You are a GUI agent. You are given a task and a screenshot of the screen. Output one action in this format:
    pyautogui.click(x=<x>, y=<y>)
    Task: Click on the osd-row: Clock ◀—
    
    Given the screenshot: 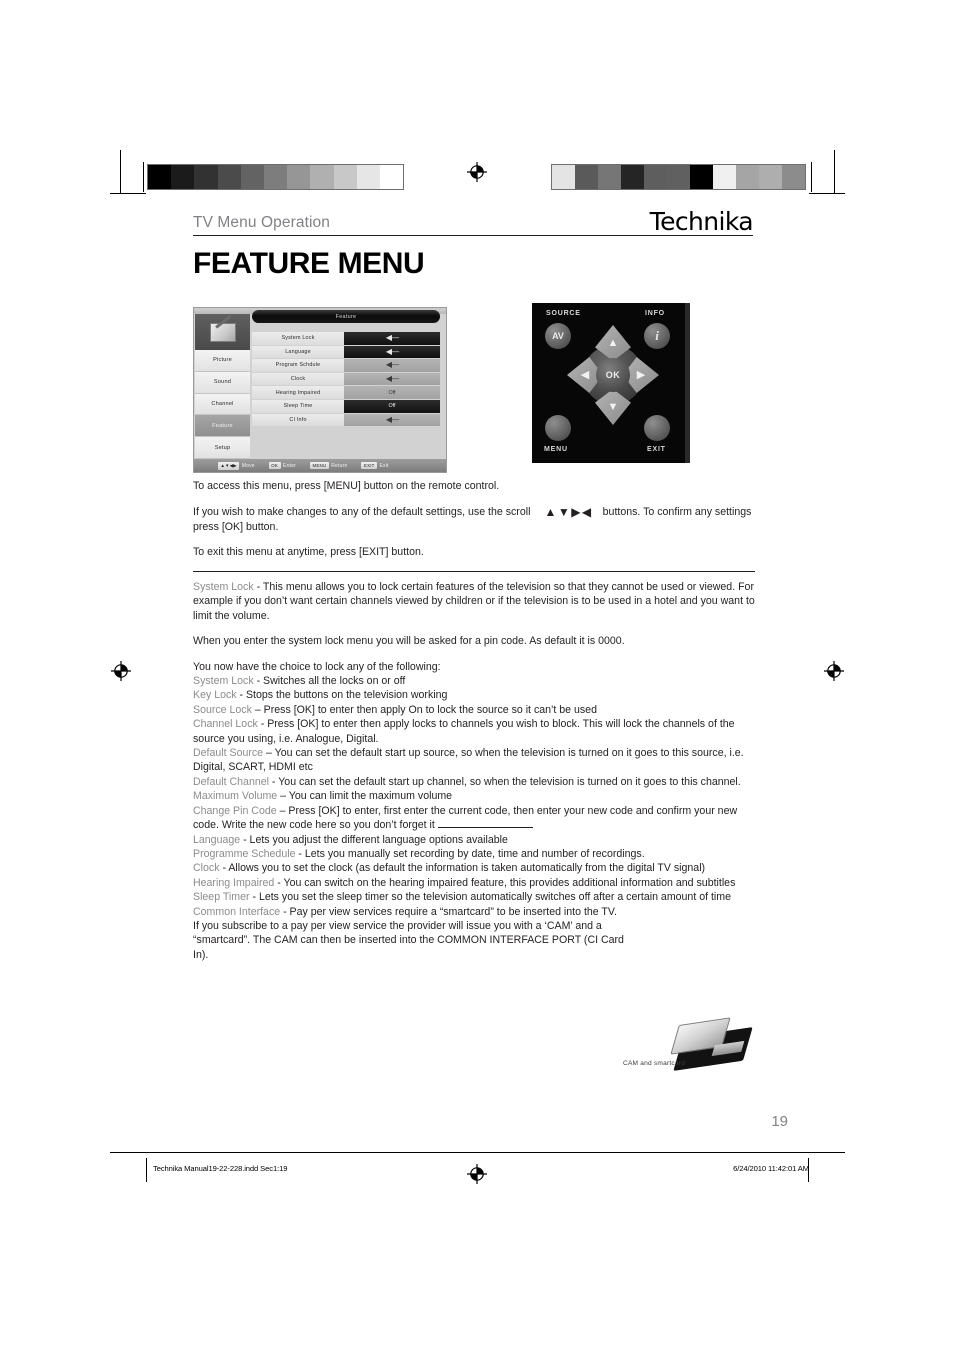 What is the action you would take?
    pyautogui.click(x=346, y=379)
    